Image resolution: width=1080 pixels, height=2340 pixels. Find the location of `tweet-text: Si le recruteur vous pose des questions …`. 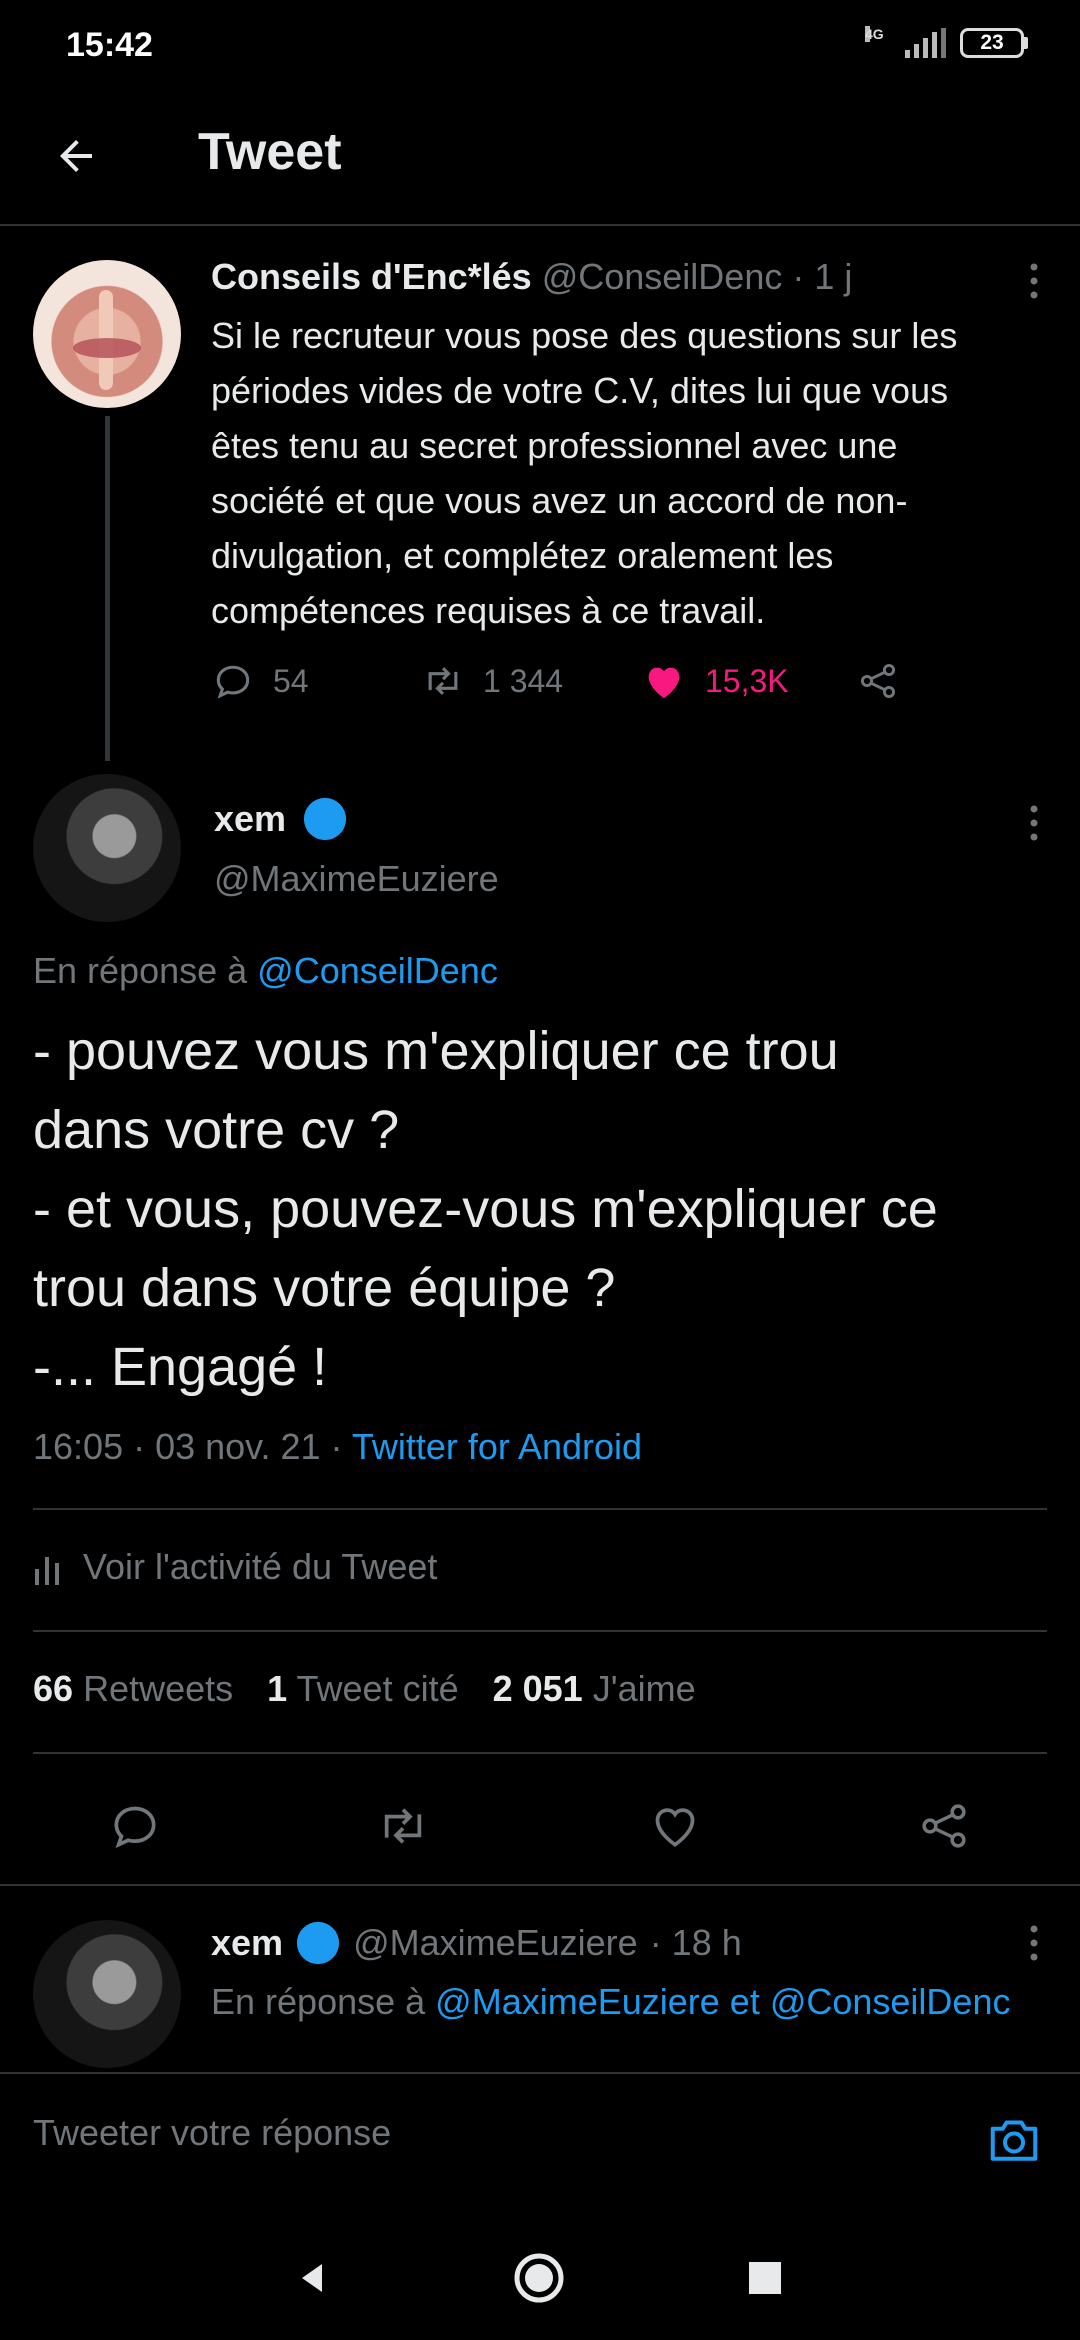

tweet-text: Si le recruteur vous pose des questions … is located at coordinates (584, 473).